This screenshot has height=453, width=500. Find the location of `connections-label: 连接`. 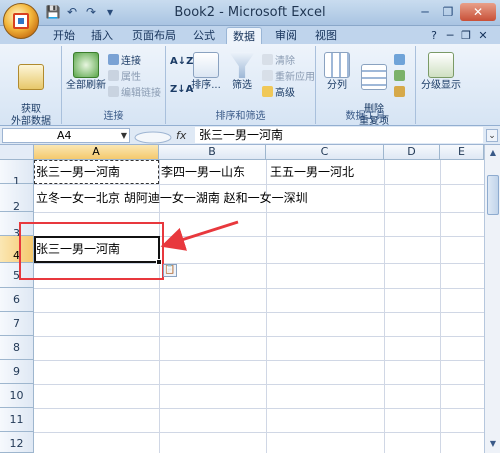

connections-label: 连接 is located at coordinates (131, 61).